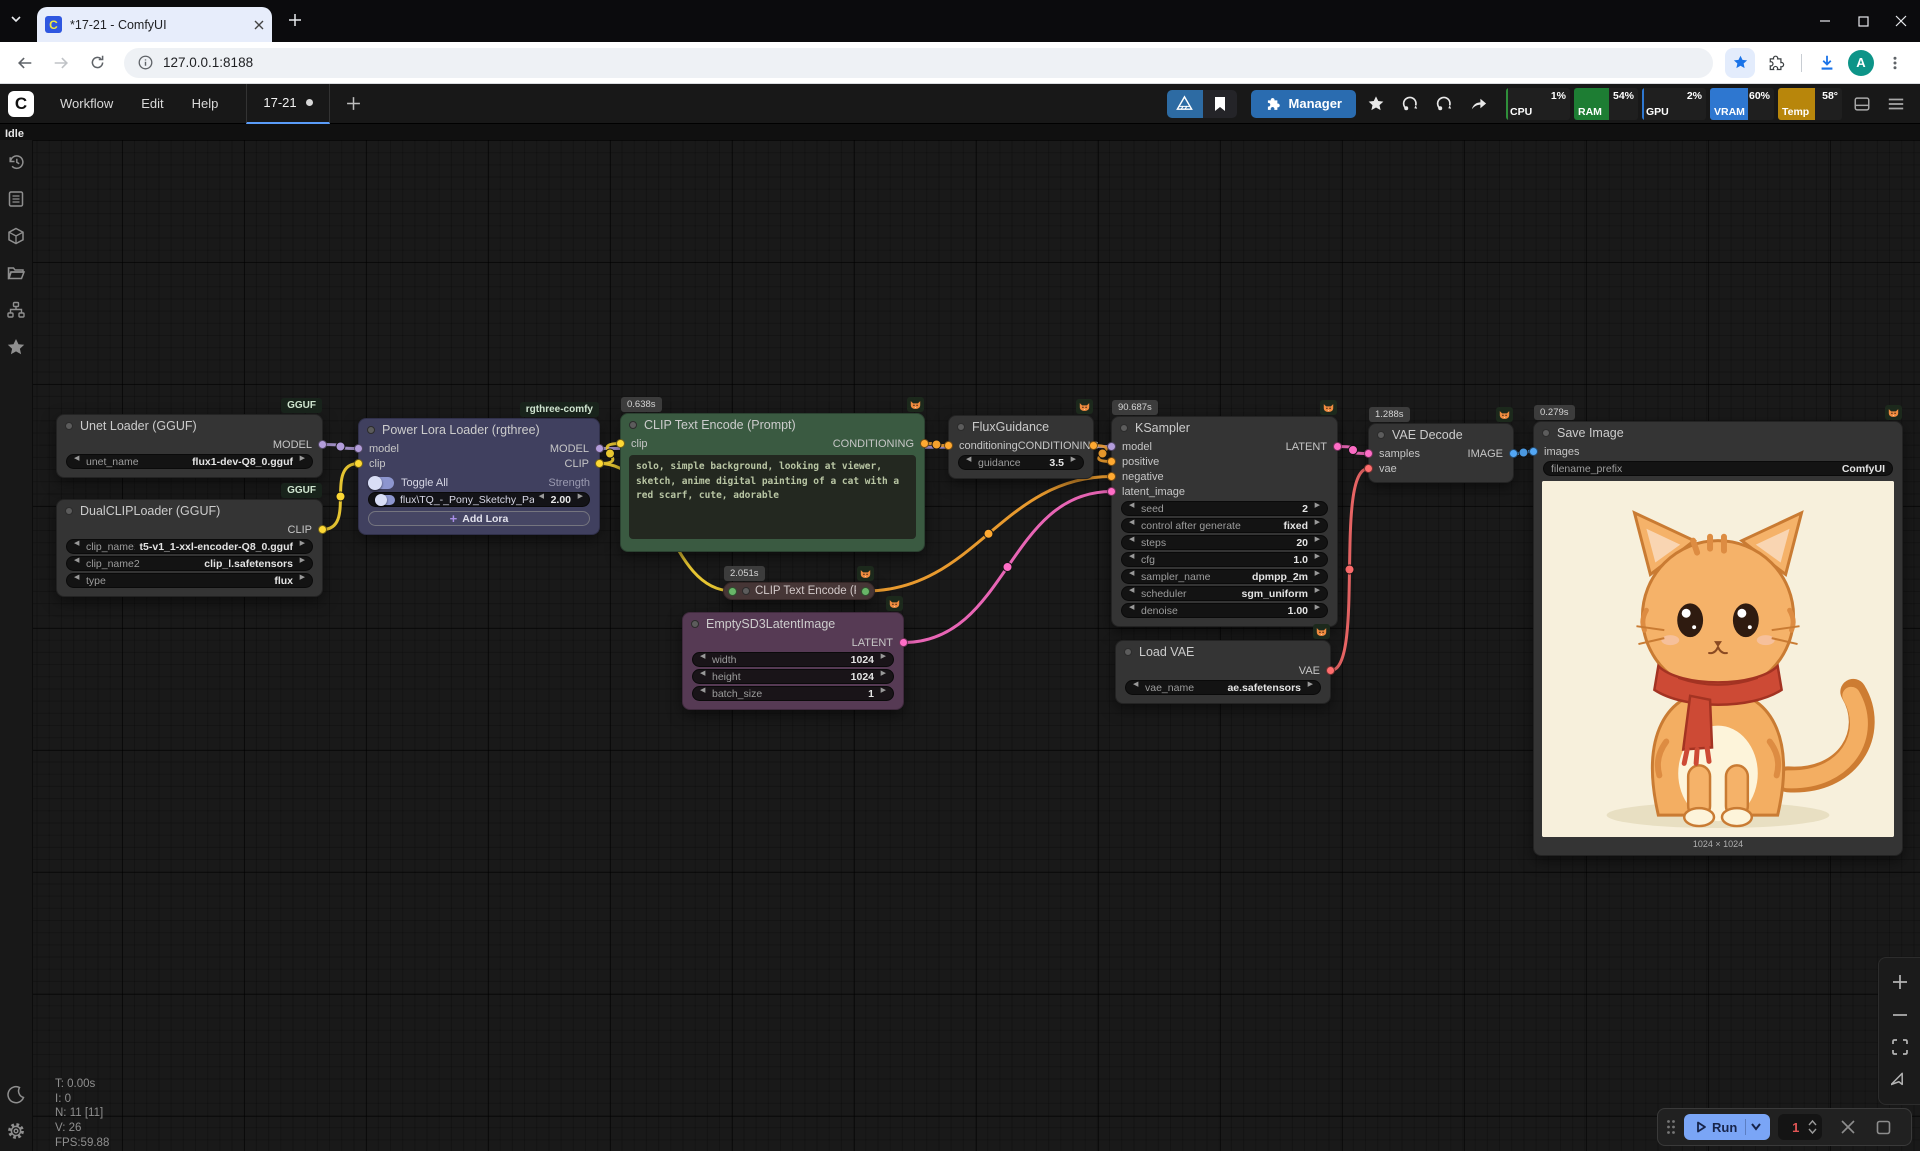  I want to click on browser-tab: C *17-21 - ComfyUI, so click(154, 24).